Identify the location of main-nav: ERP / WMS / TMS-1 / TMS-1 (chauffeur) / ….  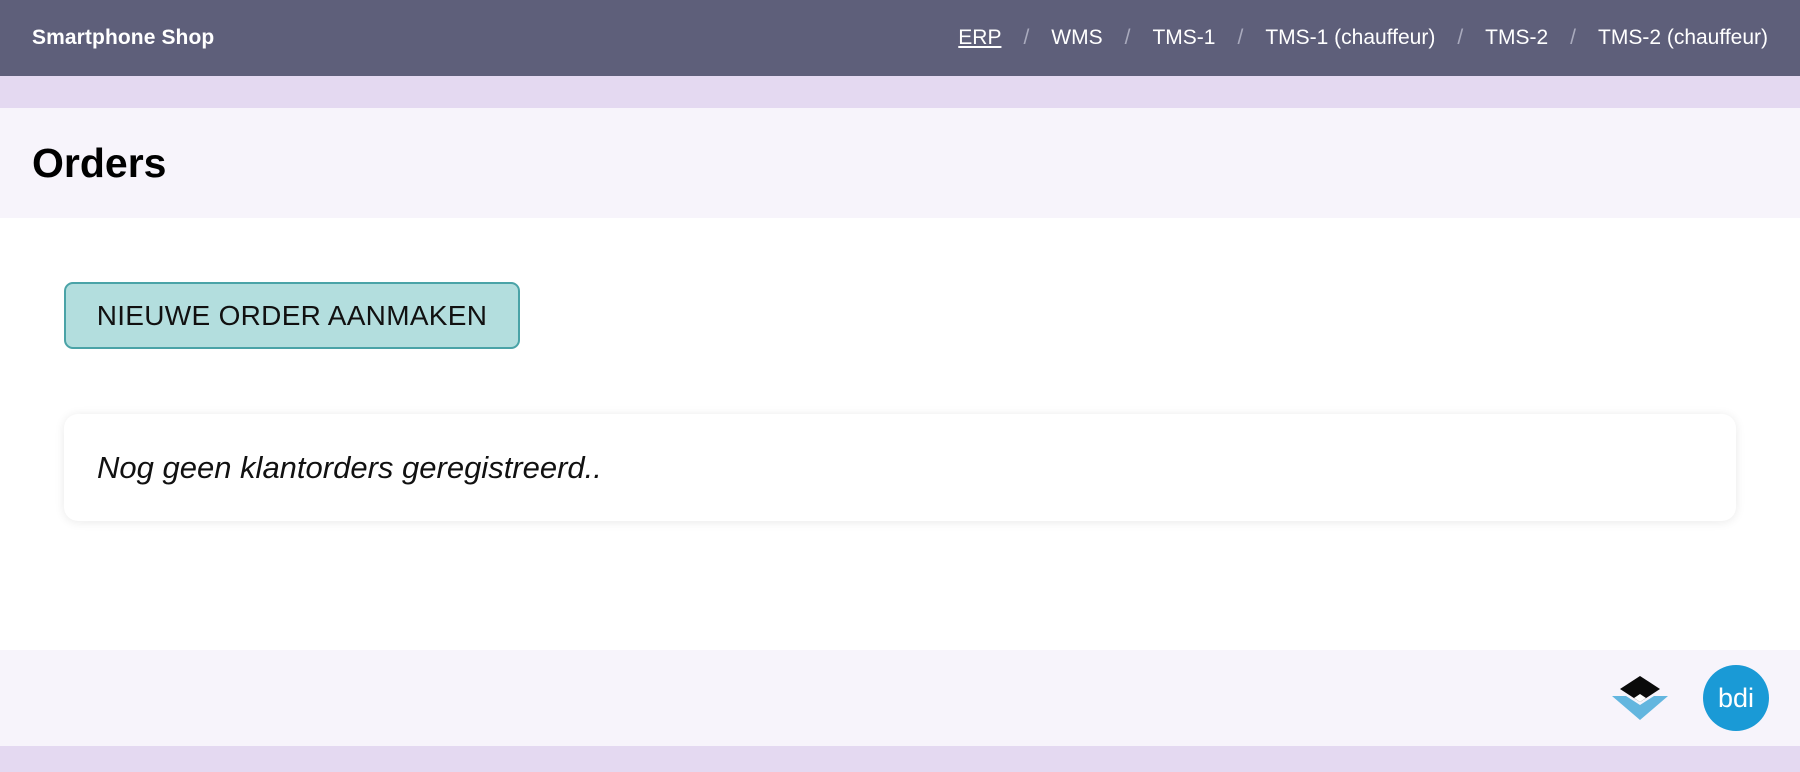
(1363, 38).